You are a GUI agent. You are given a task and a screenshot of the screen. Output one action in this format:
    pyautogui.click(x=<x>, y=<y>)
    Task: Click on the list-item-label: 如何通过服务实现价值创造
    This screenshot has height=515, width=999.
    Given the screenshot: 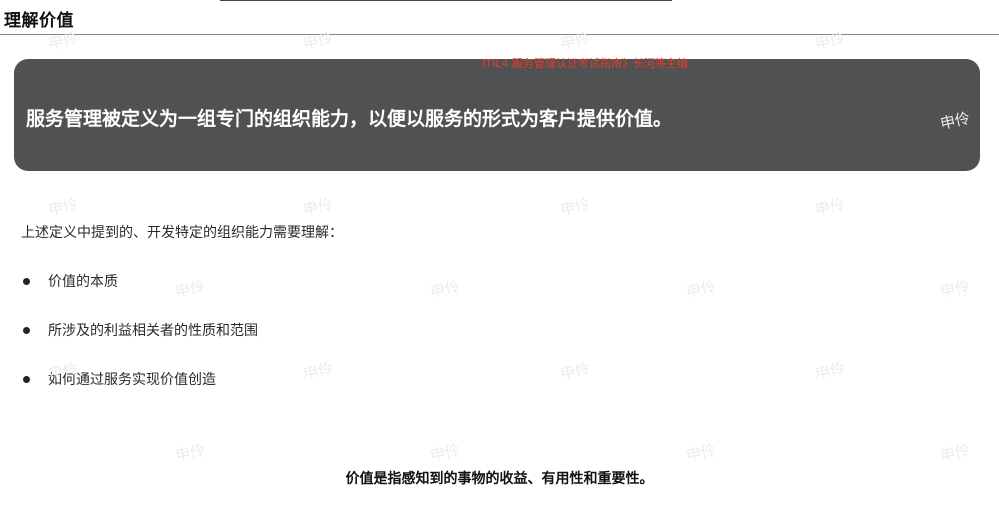 What is the action you would take?
    pyautogui.click(x=132, y=380)
    